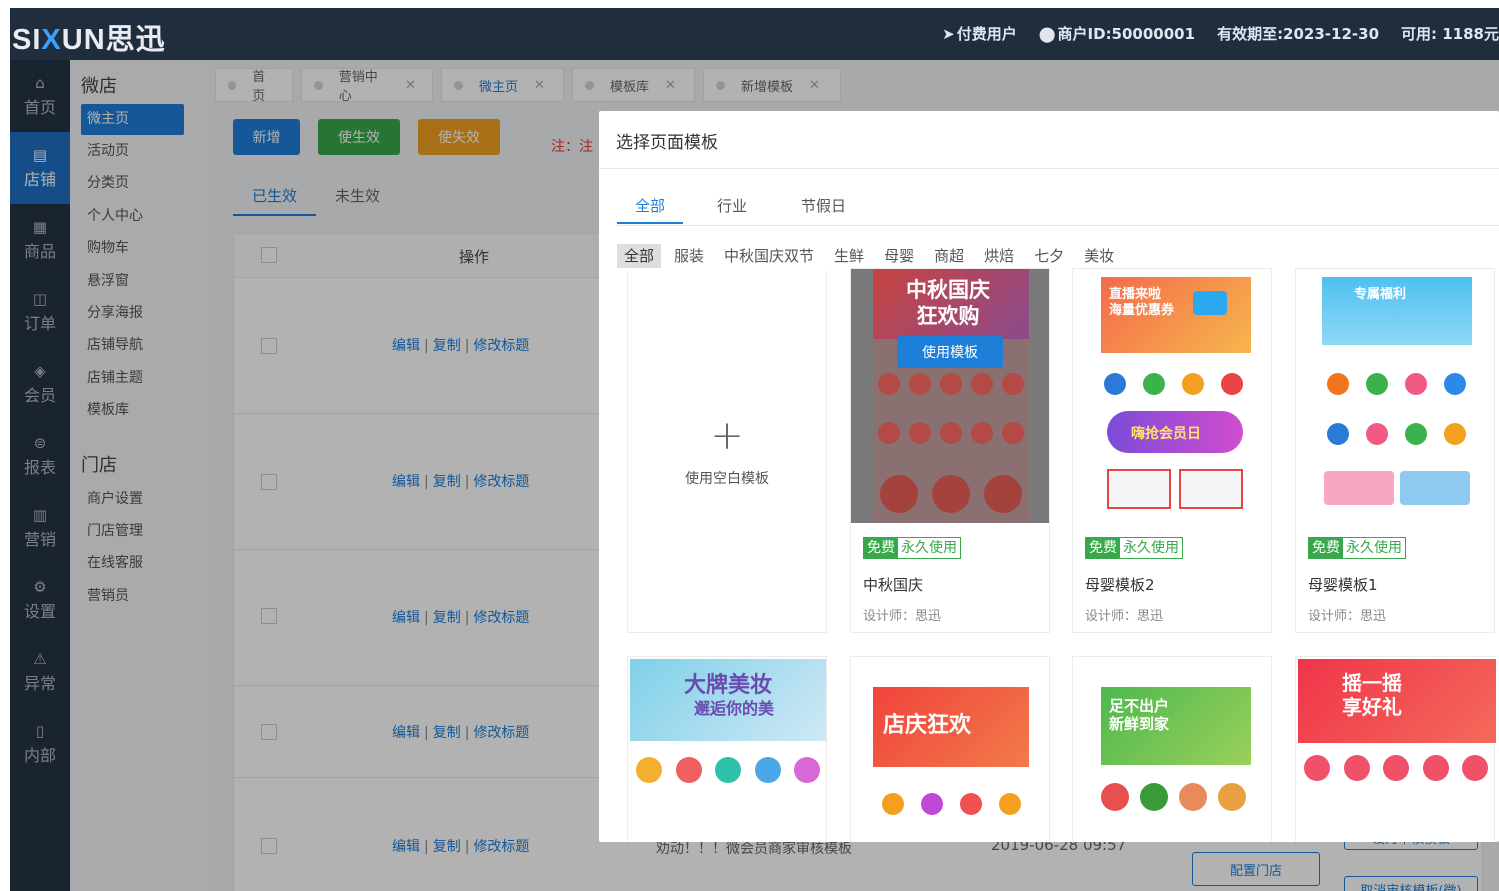  Describe the element at coordinates (950, 396) in the screenshot. I see `template-preview: 中秋国庆 狂欢购 使用模板` at that location.